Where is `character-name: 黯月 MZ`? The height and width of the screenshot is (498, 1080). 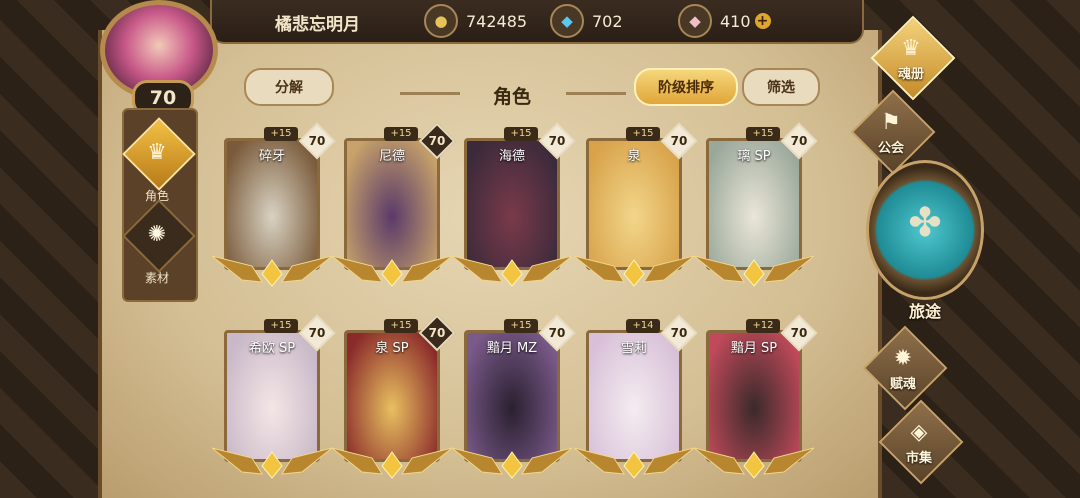 character-name: 黯月 MZ is located at coordinates (512, 348).